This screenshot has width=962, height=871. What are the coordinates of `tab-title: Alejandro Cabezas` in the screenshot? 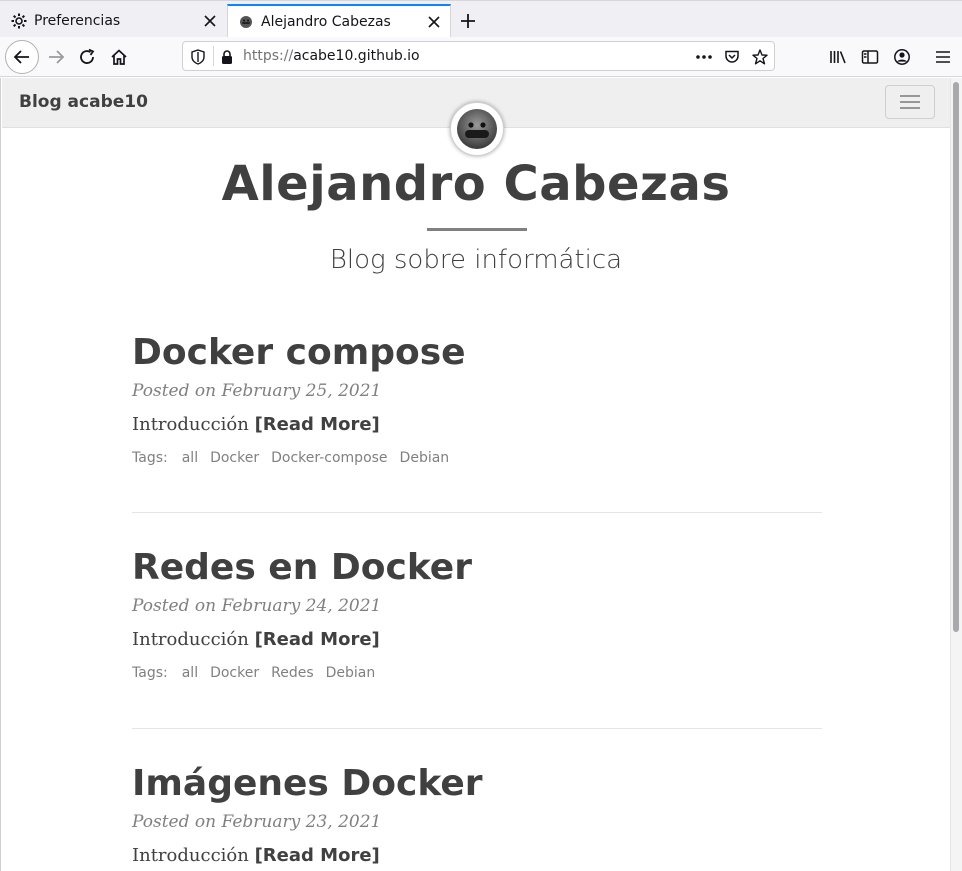 It's located at (326, 22).